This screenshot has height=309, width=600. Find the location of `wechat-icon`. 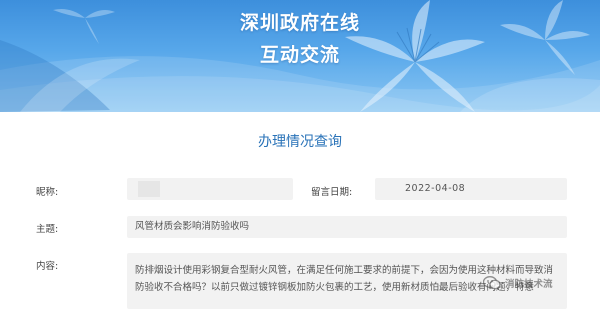

wechat-icon is located at coordinates (491, 282).